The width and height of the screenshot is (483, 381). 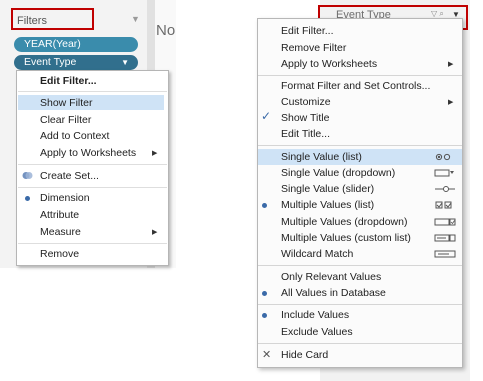 I want to click on filter-pill-label: YEAR(Year), so click(x=52, y=44).